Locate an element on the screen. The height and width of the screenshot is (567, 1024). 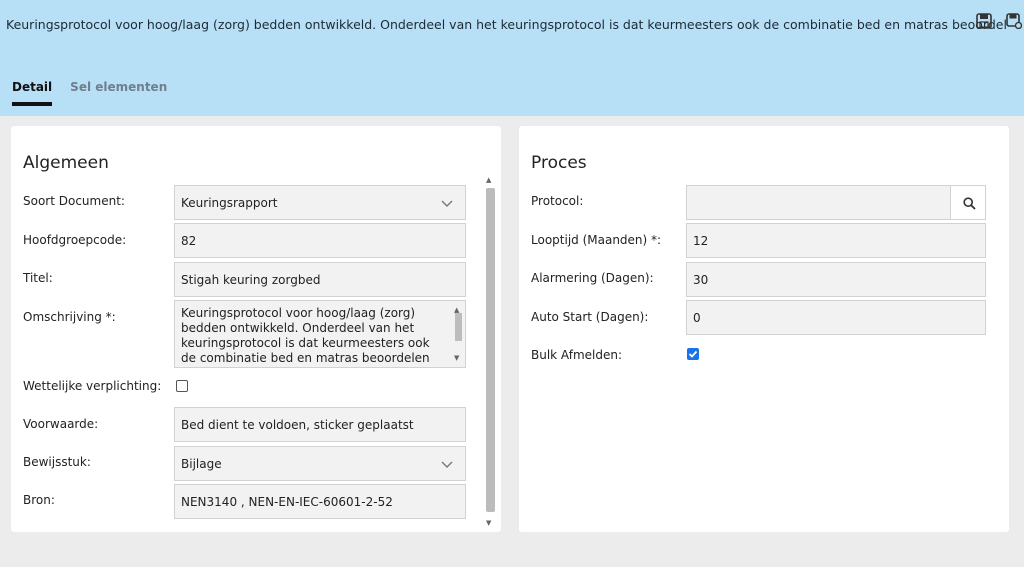
omschrijving-label: Omschrijving *: is located at coordinates (69, 317).